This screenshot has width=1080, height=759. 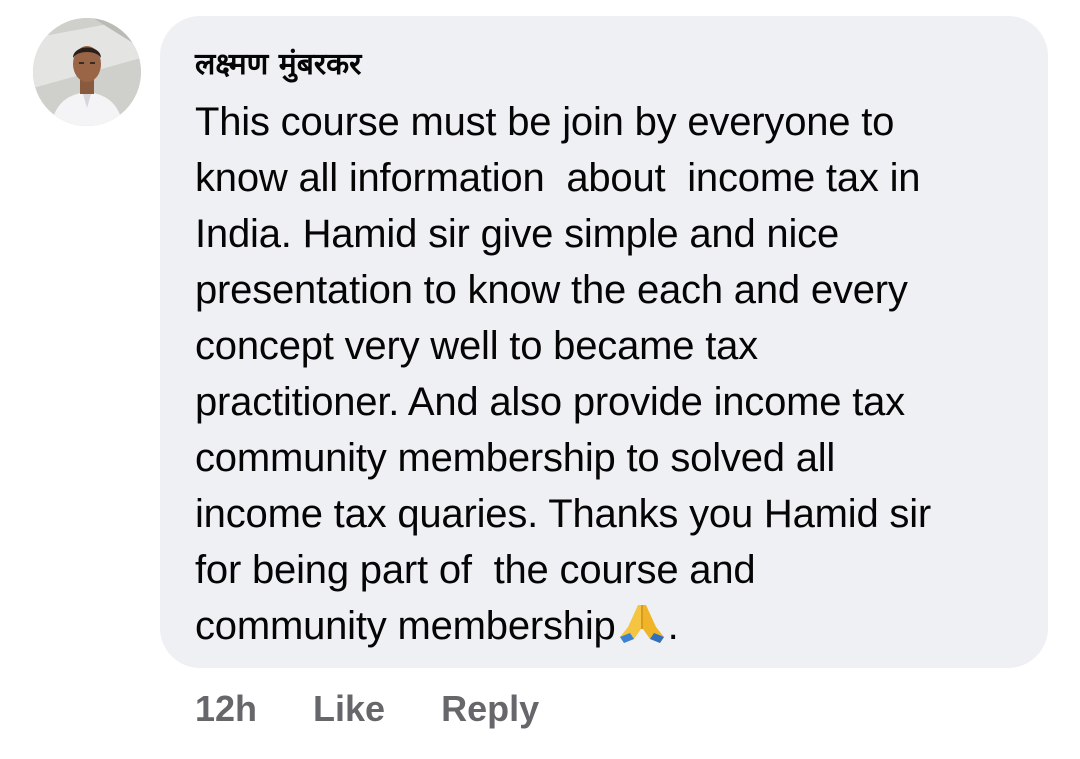 I want to click on comment-line: concept very well to became tax, so click(x=476, y=346).